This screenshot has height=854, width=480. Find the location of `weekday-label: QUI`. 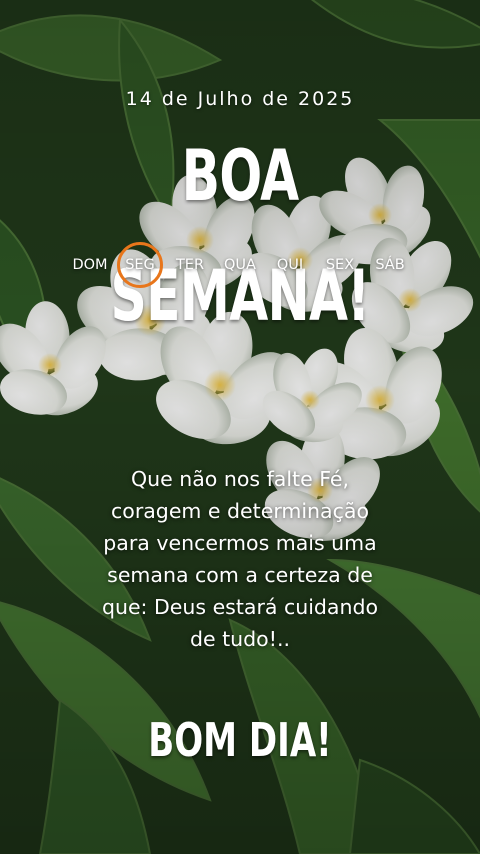

weekday-label: QUI is located at coordinates (290, 265).